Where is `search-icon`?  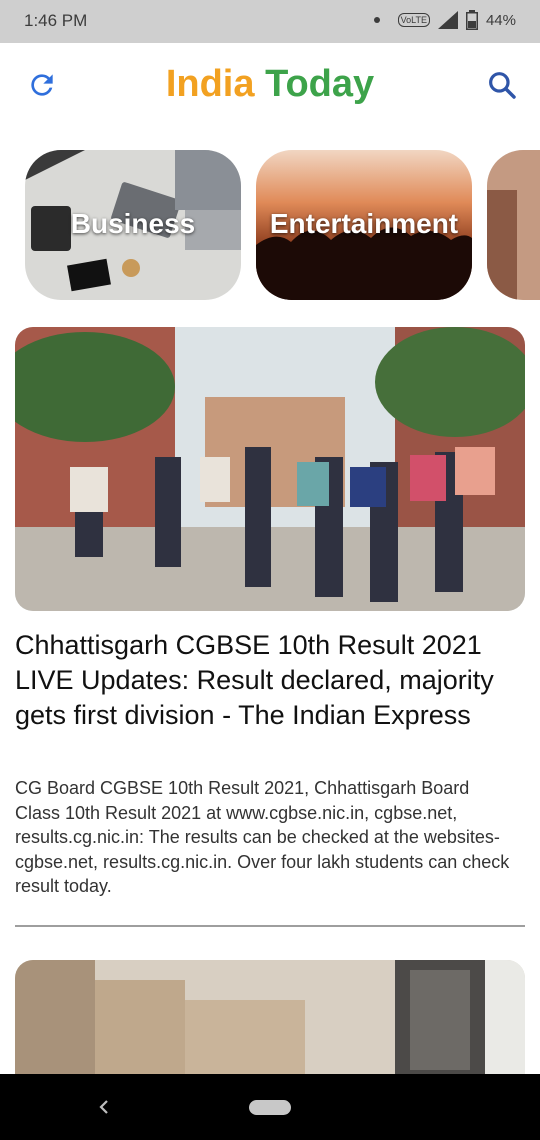
search-icon is located at coordinates (502, 85).